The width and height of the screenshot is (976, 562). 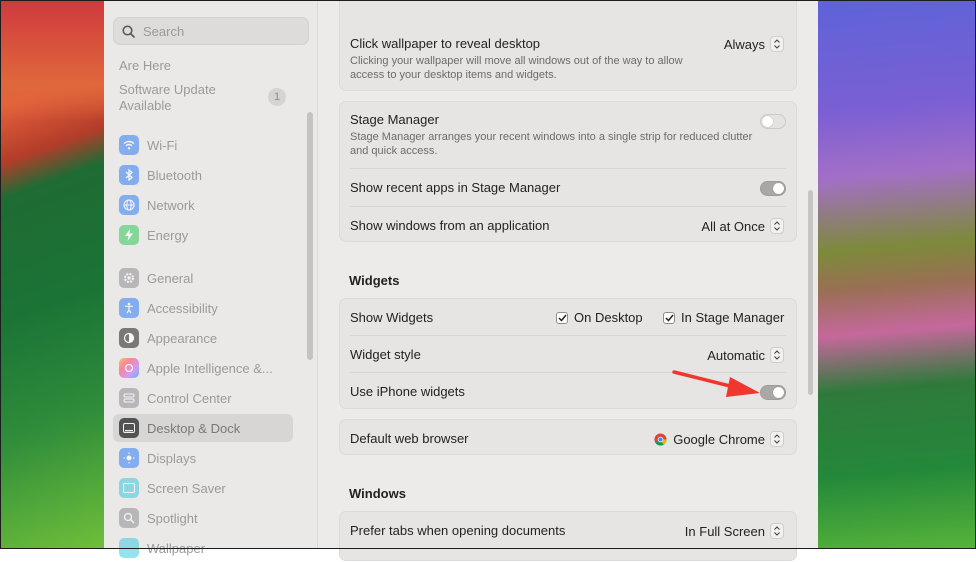 What do you see at coordinates (568, 437) in the screenshot?
I see `default-browser-card: Default web browser Google Chrome` at bounding box center [568, 437].